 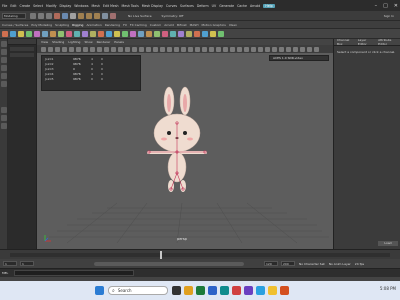 What do you see at coordinates (4, 52) in the screenshot?
I see `lasso-tool-icon` at bounding box center [4, 52].